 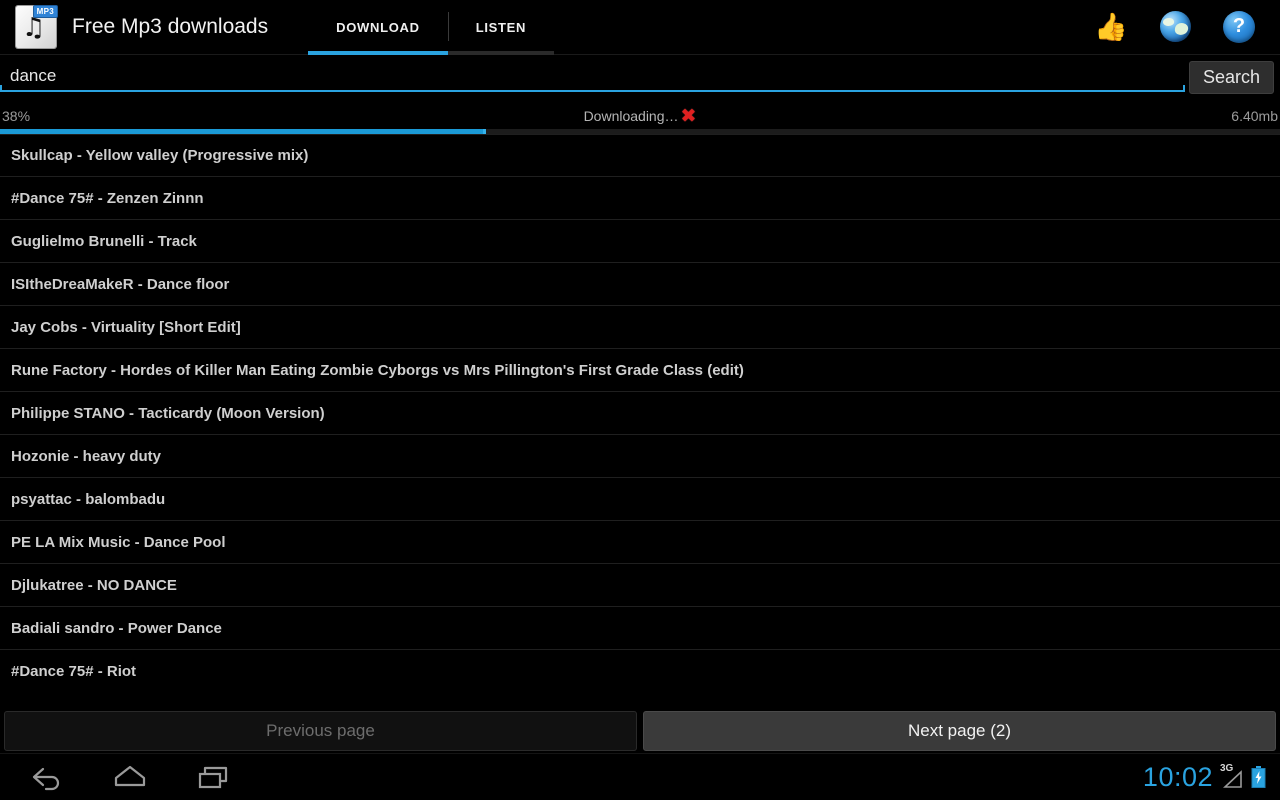 What do you see at coordinates (104, 241) in the screenshot?
I see `result-item-title: Guglielmo Brunelli - Track` at bounding box center [104, 241].